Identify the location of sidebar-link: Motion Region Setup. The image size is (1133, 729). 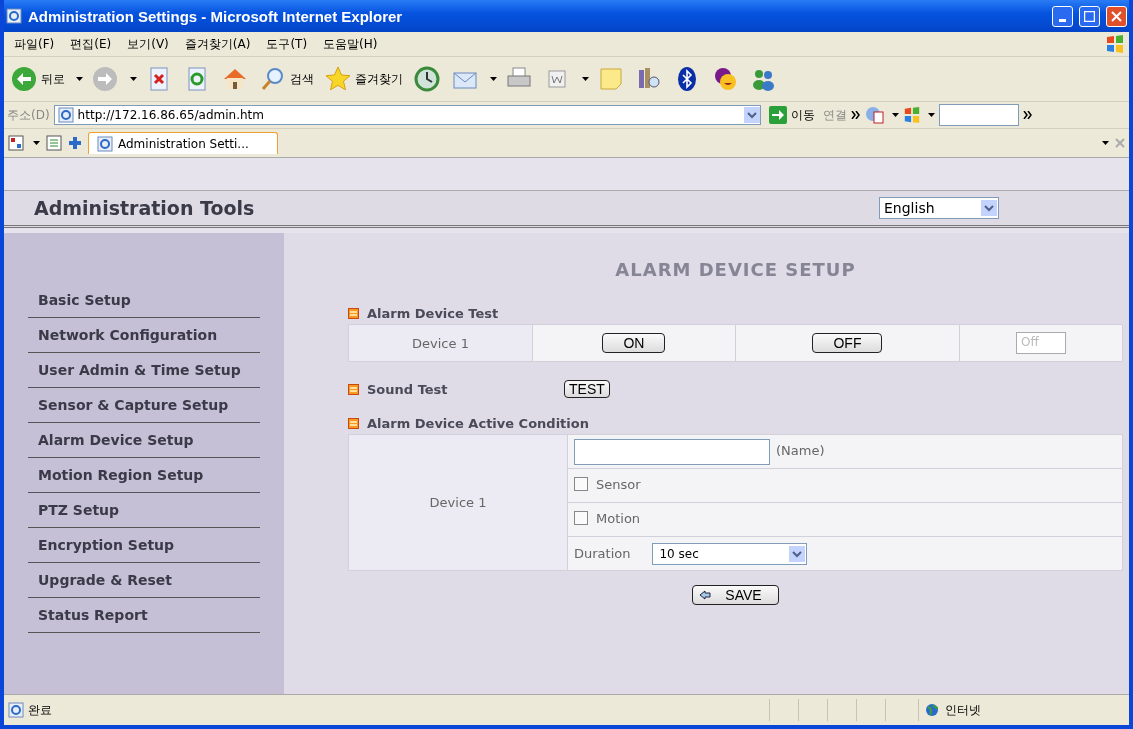
(144, 475).